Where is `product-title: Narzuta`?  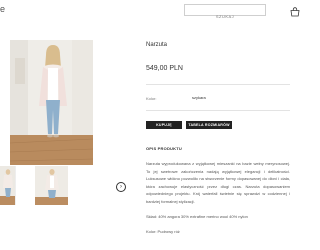
product-title: Narzuta is located at coordinates (157, 45).